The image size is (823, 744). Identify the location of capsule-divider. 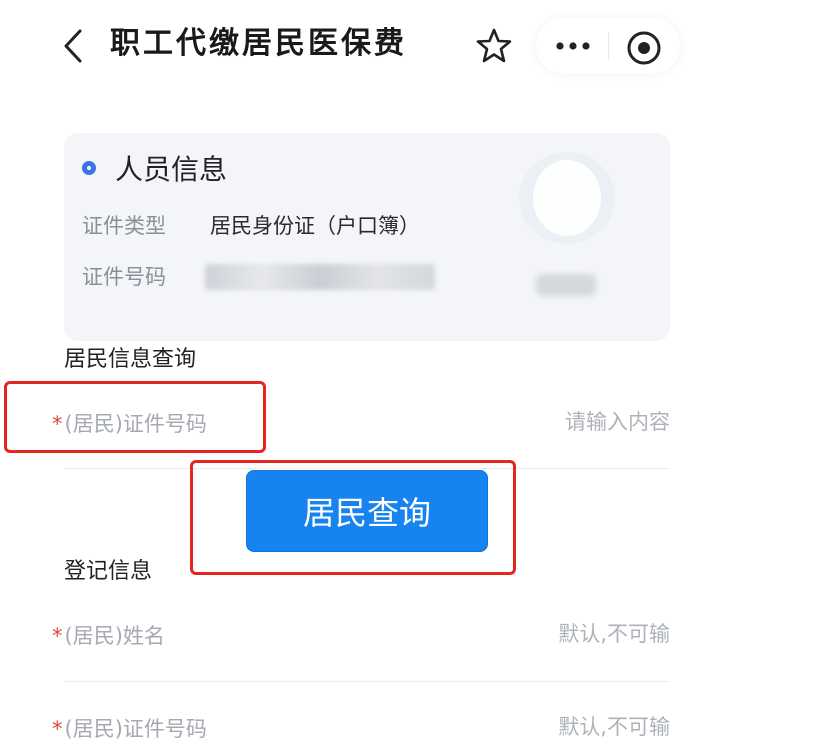
(608, 46).